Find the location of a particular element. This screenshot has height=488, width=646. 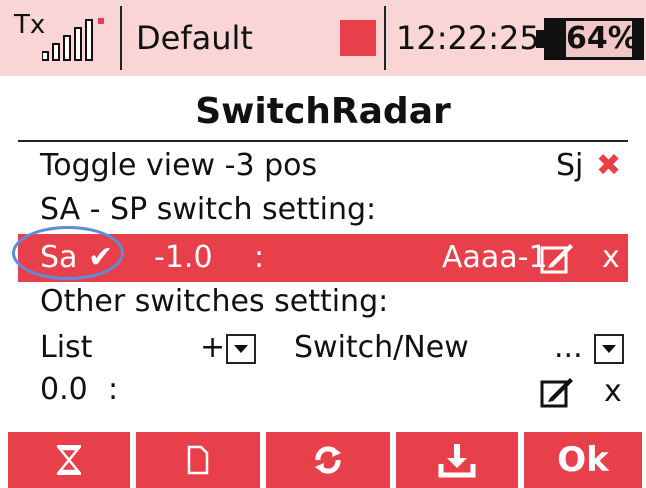

page-icon is located at coordinates (198, 460).